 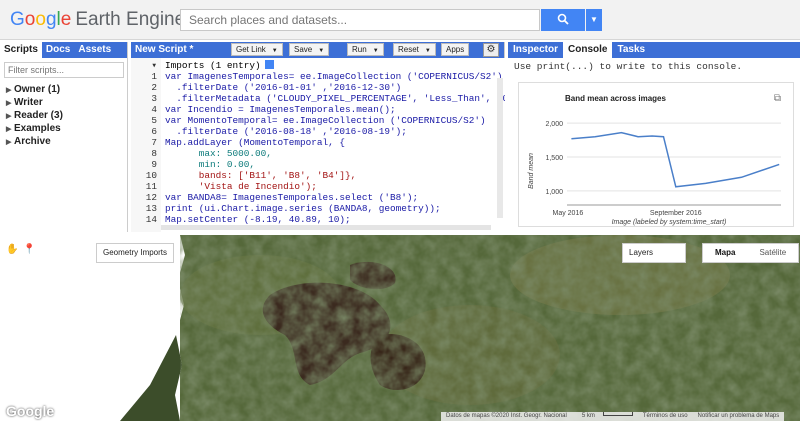 I want to click on geometry-imports-button: Geometry Imports, so click(x=135, y=253).